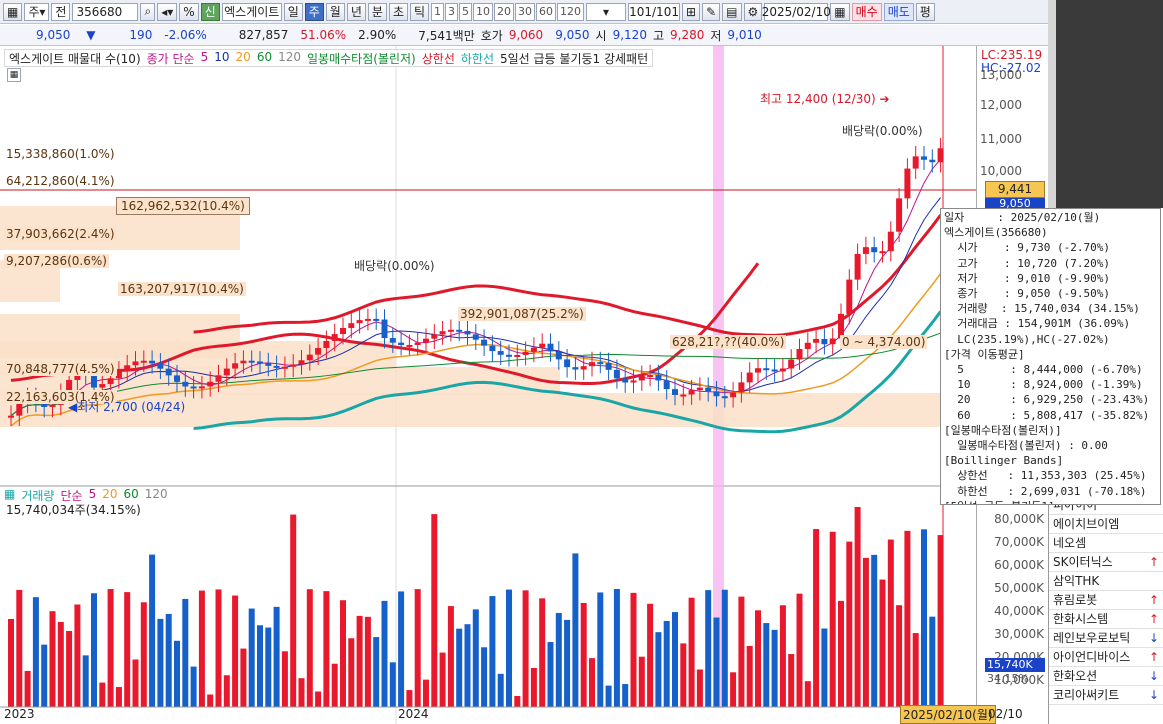 The image size is (1163, 724). I want to click on watch-list-item: 레인보우로보틱 ↓, so click(1106, 638).